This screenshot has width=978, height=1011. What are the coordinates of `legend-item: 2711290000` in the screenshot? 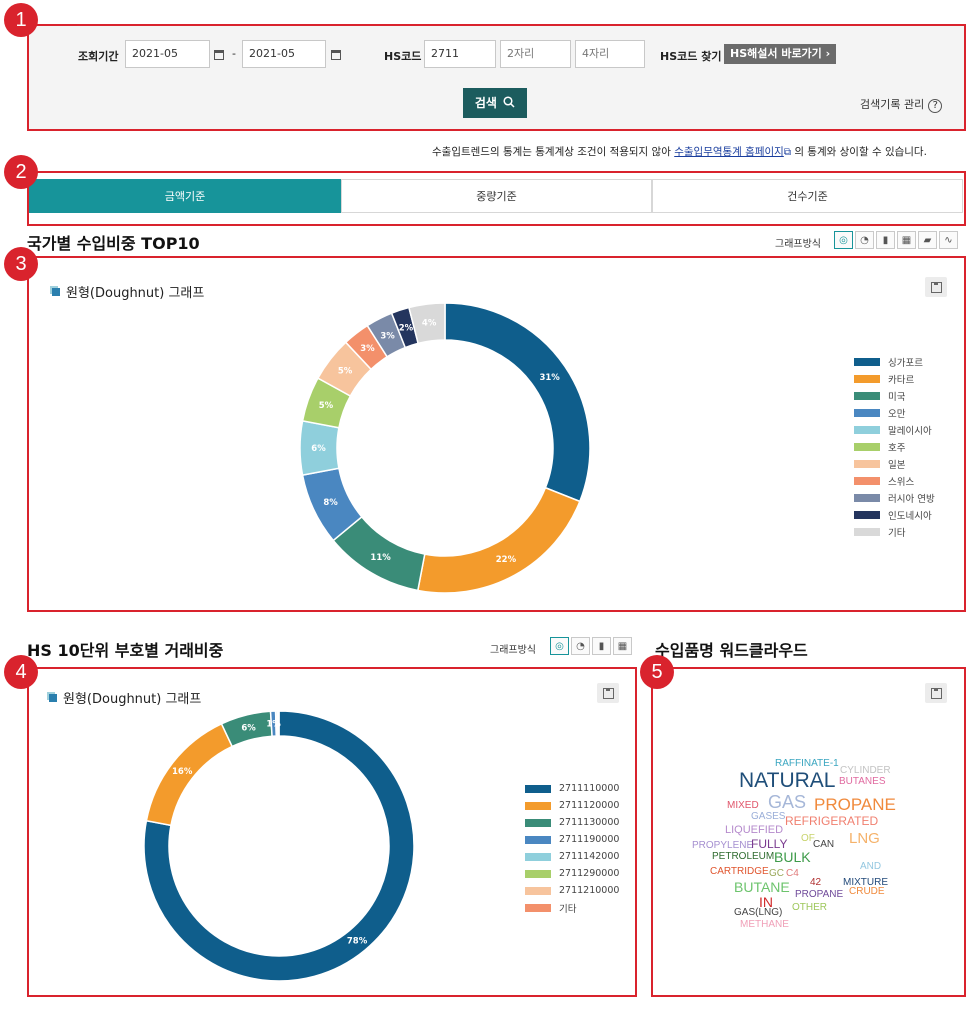 It's located at (572, 873).